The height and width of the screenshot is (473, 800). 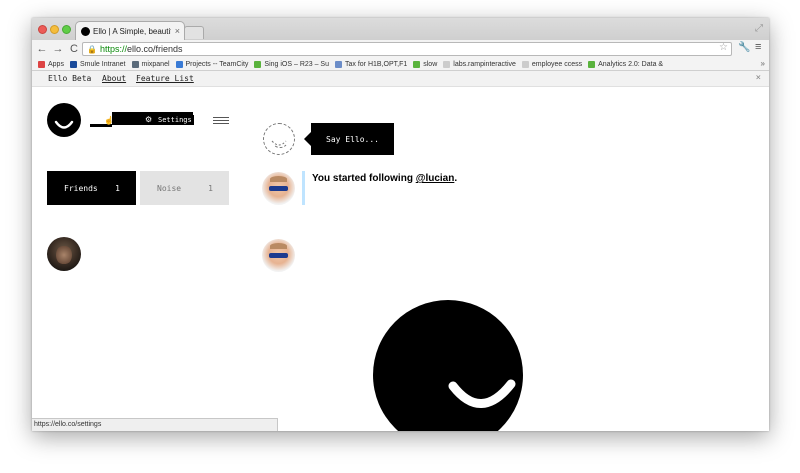 I want to click on browser-toolbar: ← → C 🔒 https:// ello.co/friends ☆ 🔧 ≡, so click(x=400, y=49).